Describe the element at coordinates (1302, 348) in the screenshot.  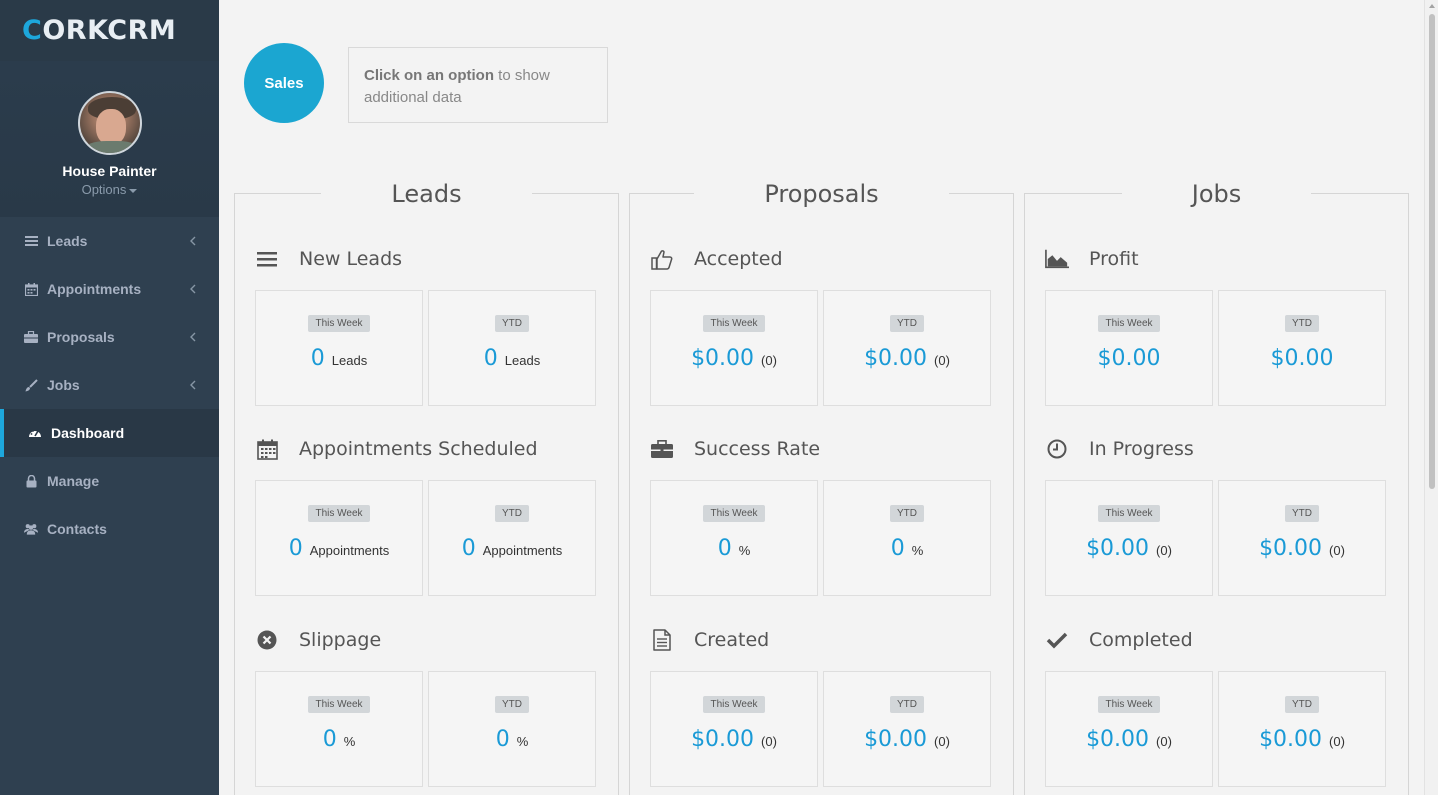
I see `stat-card-ytd: YTD $0.00` at that location.